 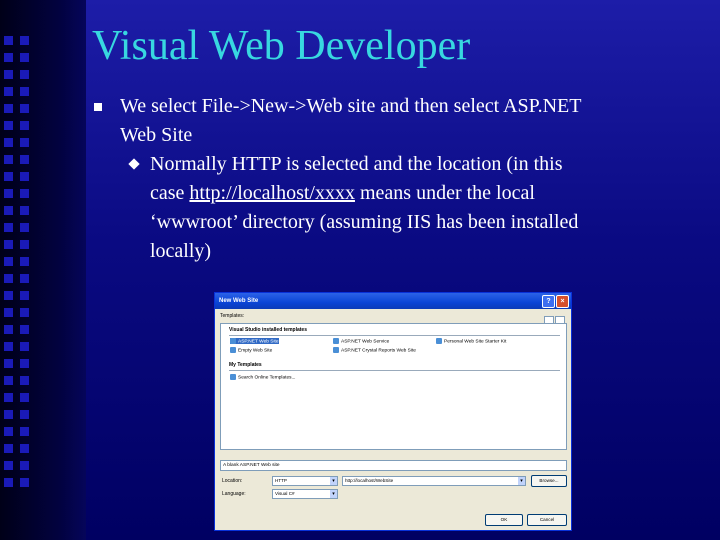 I want to click on bullet-2-line-4: locally), so click(x=181, y=251).